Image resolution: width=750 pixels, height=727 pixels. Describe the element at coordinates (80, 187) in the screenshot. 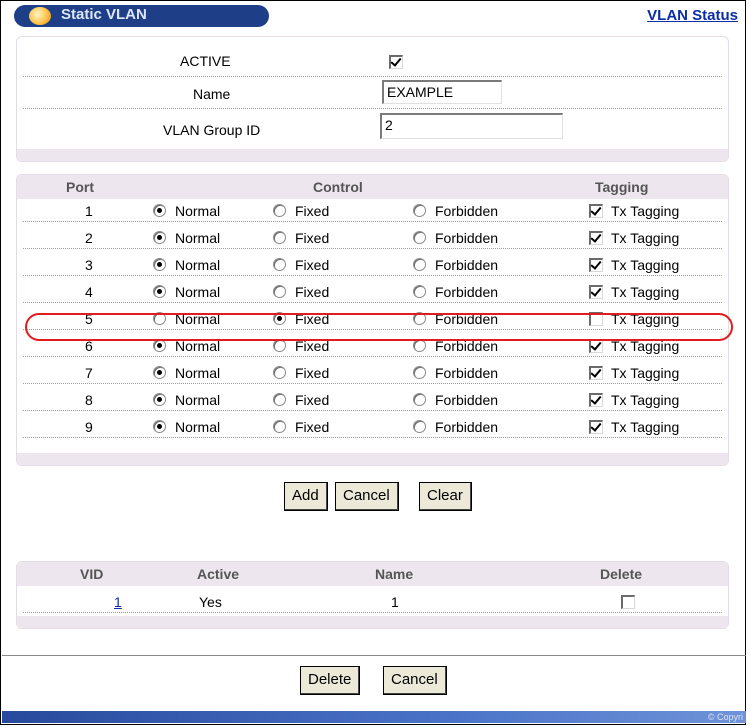

I see `port-header: Port` at that location.